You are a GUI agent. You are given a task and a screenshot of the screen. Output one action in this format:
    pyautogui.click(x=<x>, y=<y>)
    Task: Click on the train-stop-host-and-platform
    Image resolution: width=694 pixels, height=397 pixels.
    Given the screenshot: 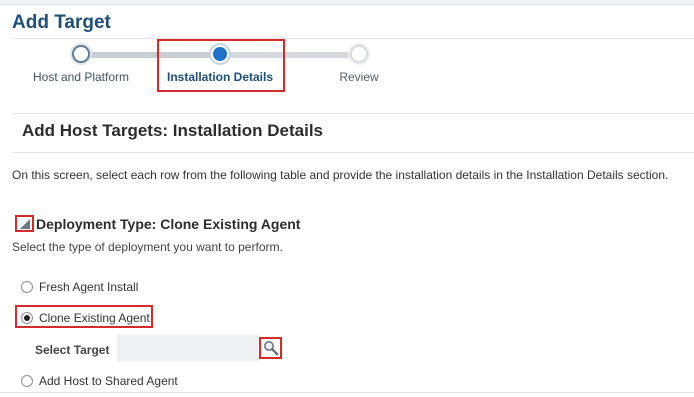 What is the action you would take?
    pyautogui.click(x=81, y=54)
    